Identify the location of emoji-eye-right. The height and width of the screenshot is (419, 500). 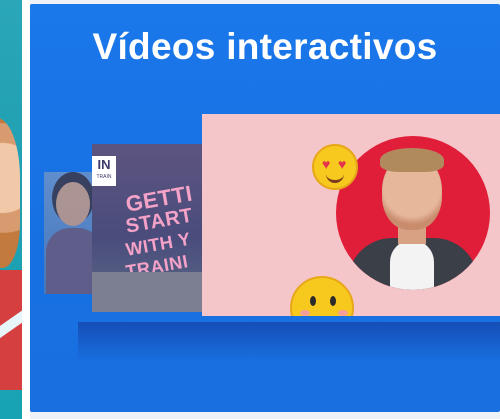
(333, 301).